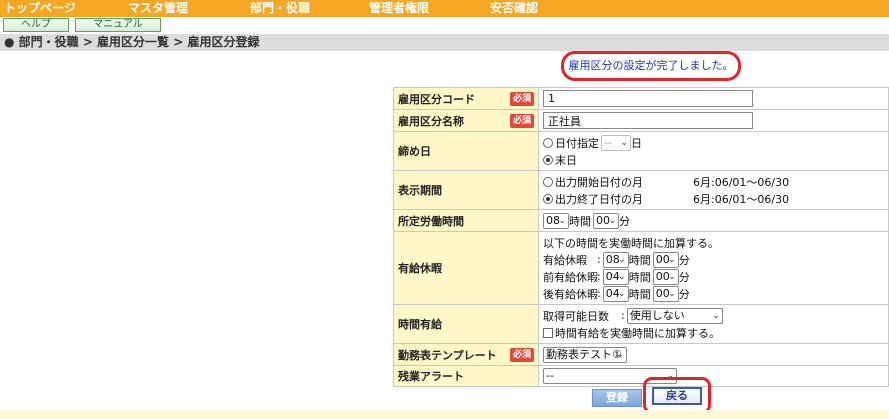 The width and height of the screenshot is (889, 419). What do you see at coordinates (466, 324) in the screenshot?
I see `hourly-leave-label: 時間有給` at bounding box center [466, 324].